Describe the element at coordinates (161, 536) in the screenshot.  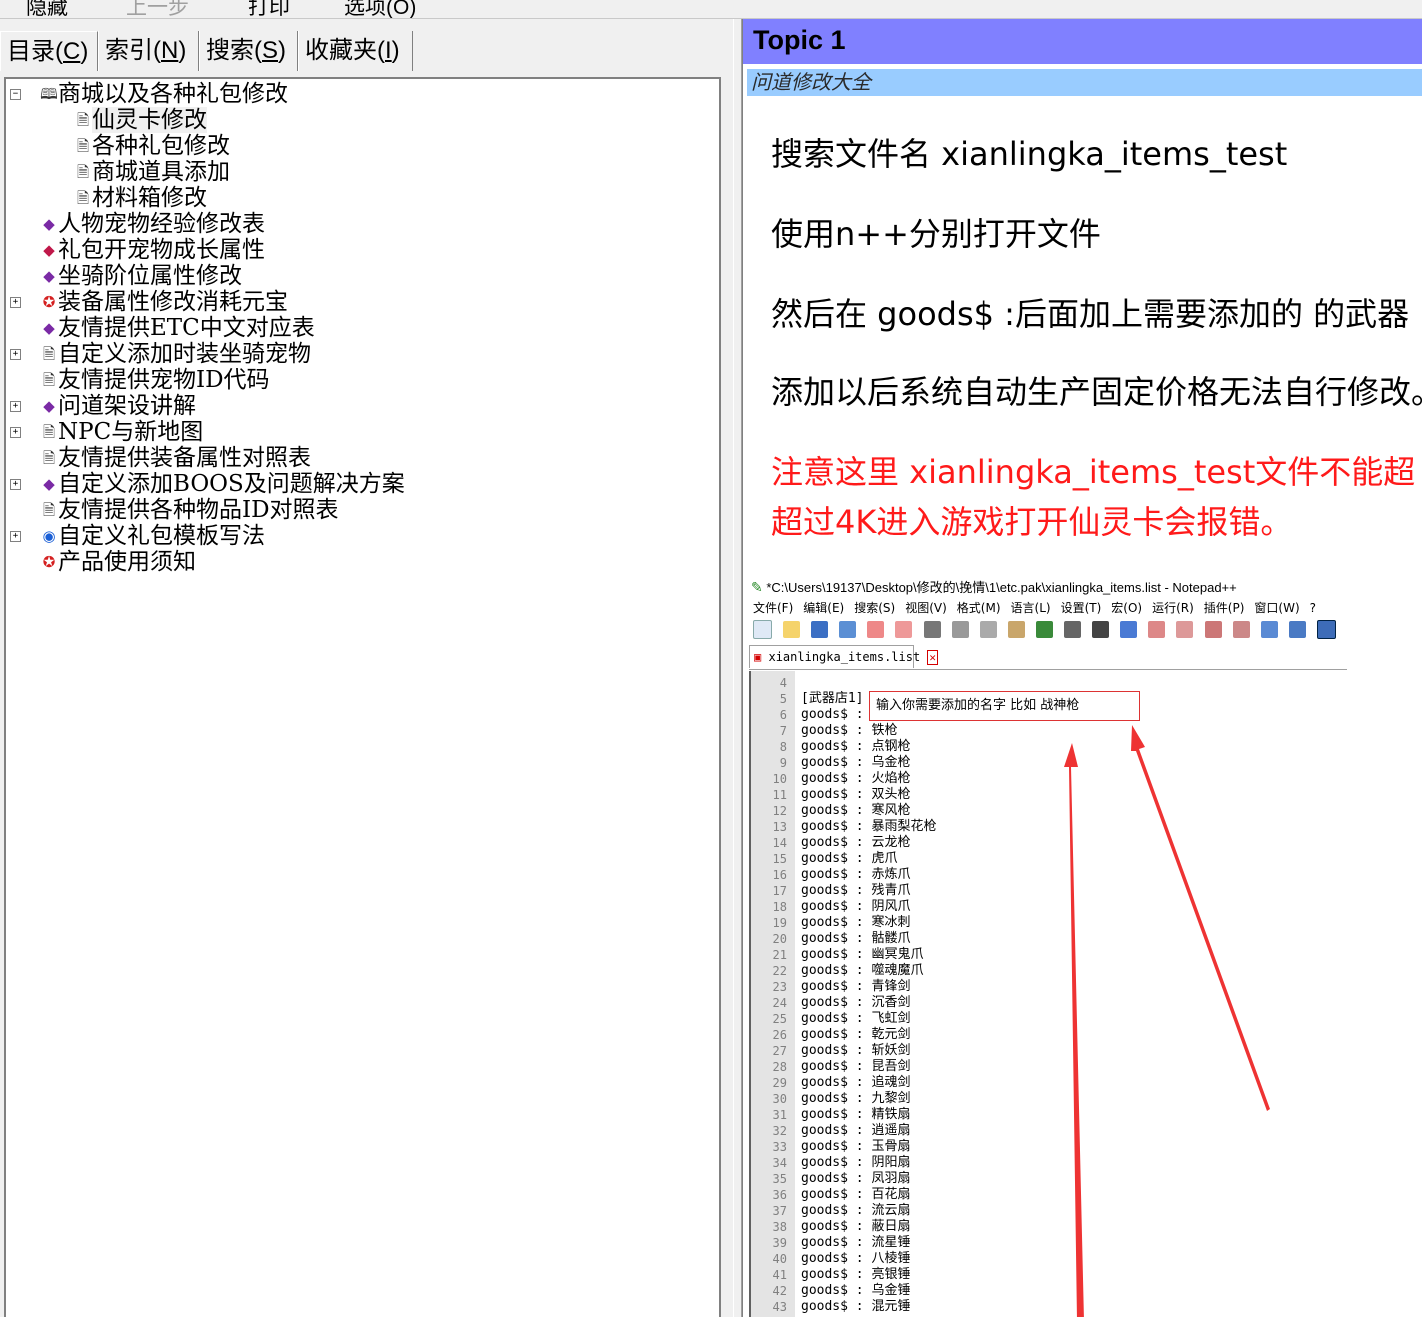
I see `tree-item-label: 自定义礼包模板写法` at that location.